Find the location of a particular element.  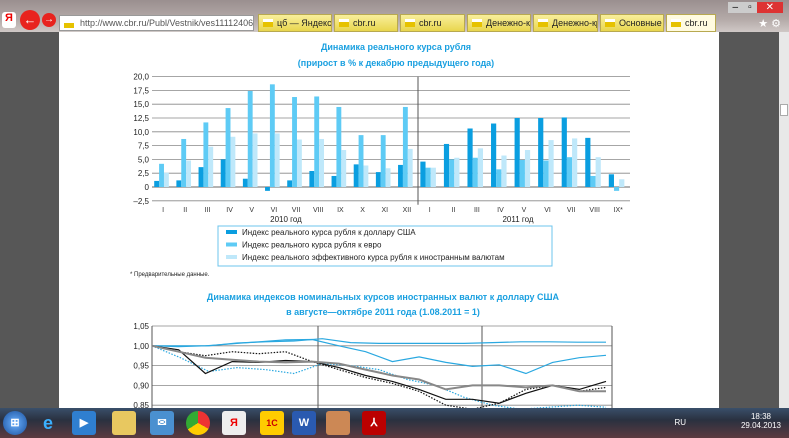

y-tick-label: 7,5 is located at coordinates (144, 146).